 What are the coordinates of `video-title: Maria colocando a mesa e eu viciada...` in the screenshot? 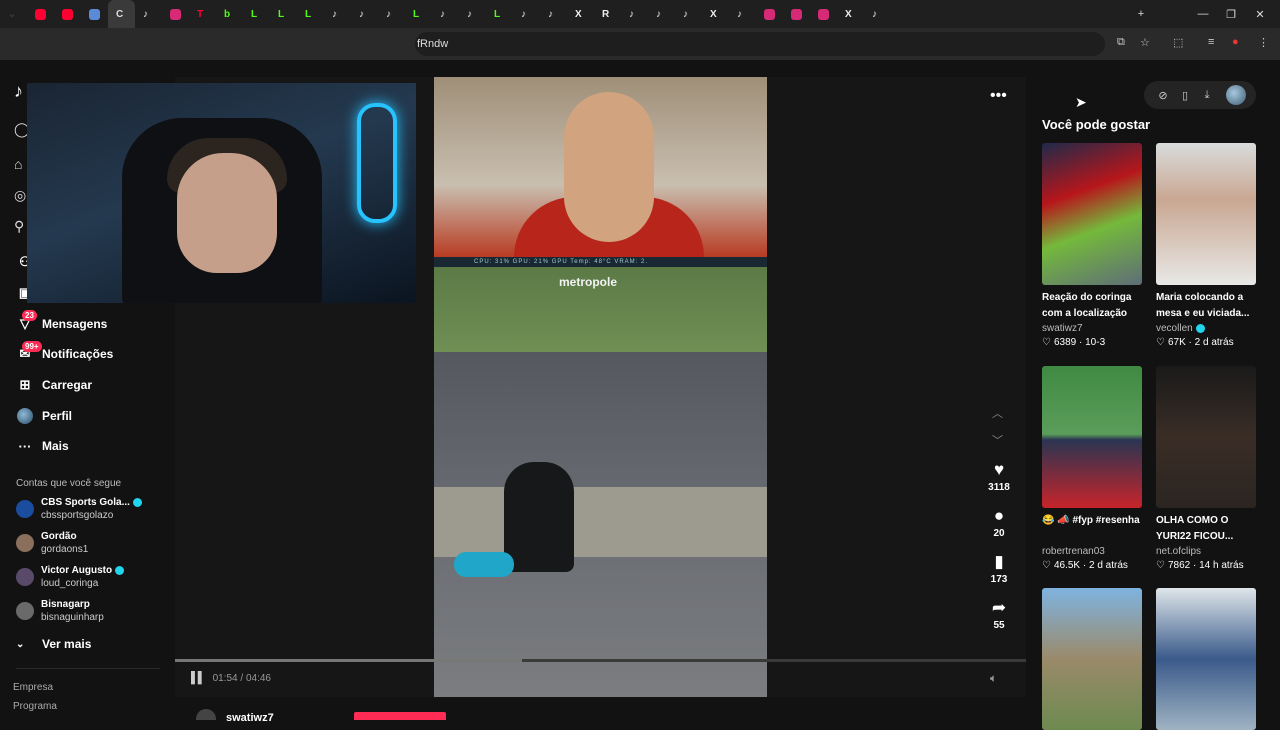 It's located at (1206, 306).